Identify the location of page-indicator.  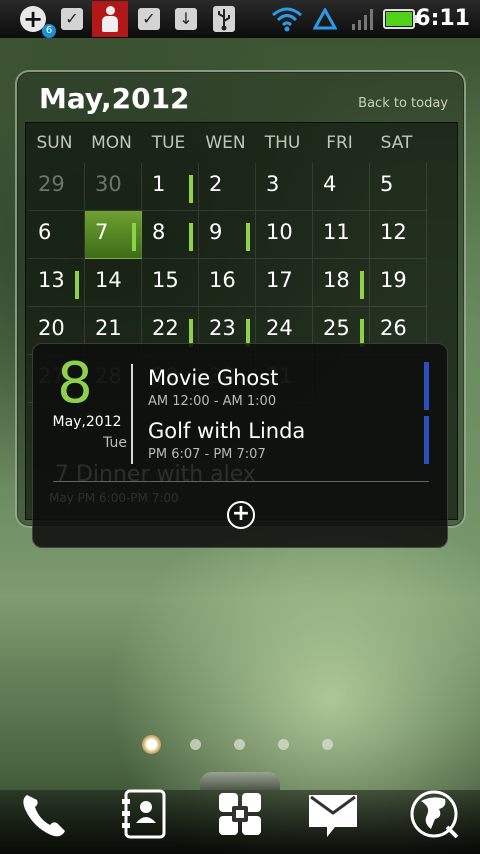
(240, 744).